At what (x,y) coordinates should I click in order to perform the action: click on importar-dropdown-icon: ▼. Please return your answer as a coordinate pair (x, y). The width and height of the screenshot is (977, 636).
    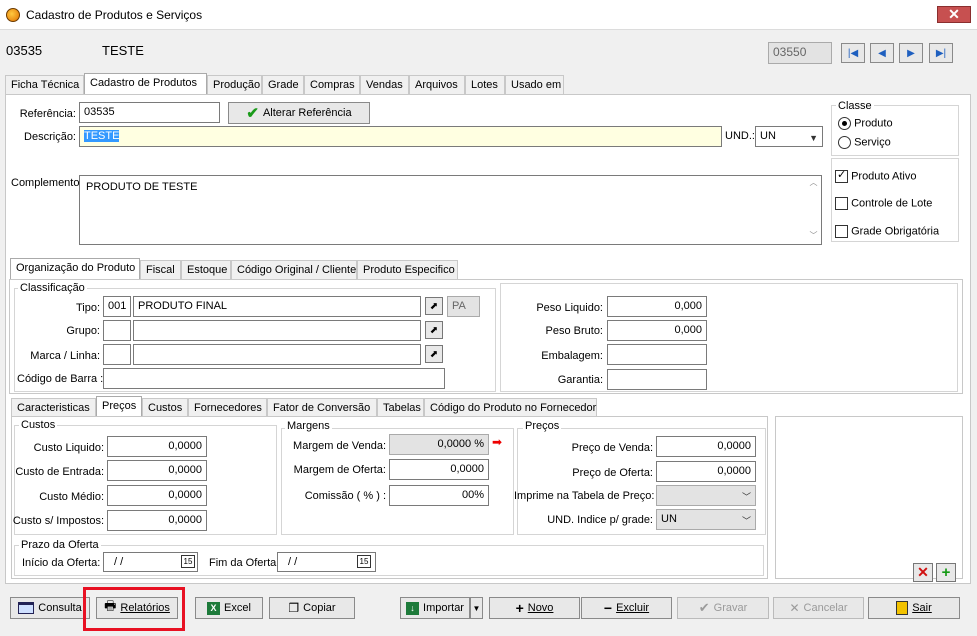
    Looking at the image, I should click on (476, 608).